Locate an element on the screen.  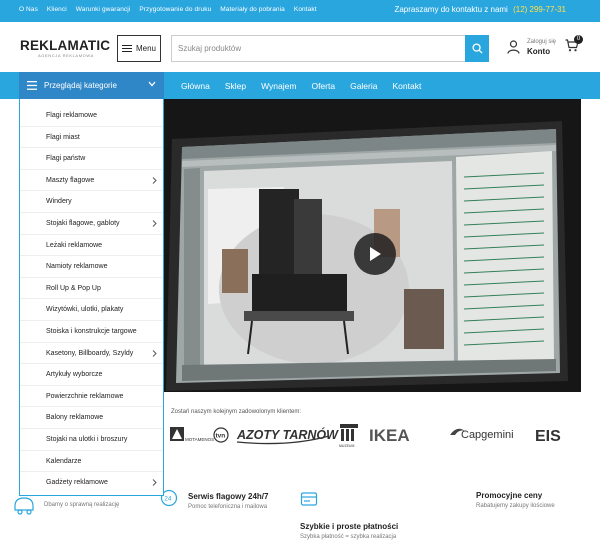
hamburger-icon is located at coordinates (126, 48).